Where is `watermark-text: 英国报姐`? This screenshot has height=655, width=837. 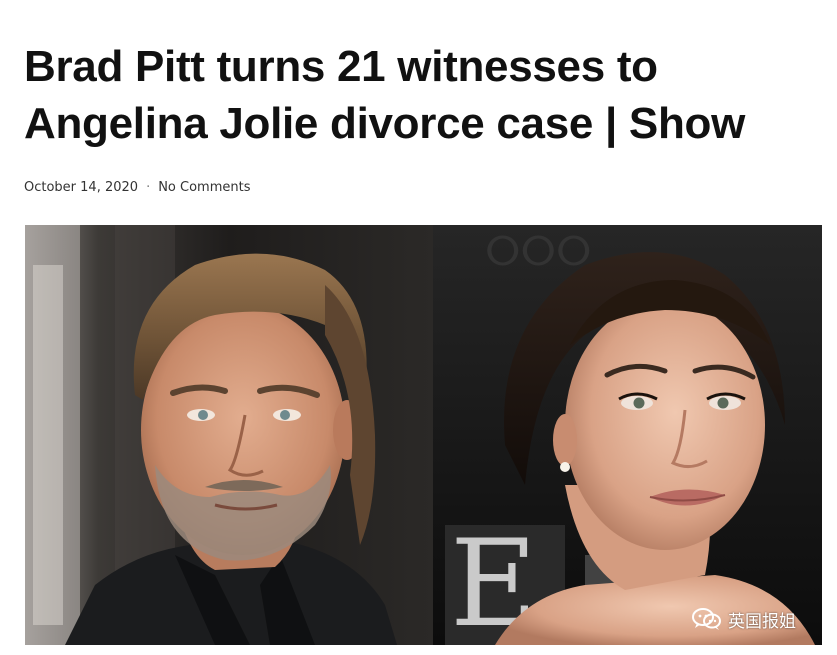
watermark-text: 英国报姐 is located at coordinates (762, 621).